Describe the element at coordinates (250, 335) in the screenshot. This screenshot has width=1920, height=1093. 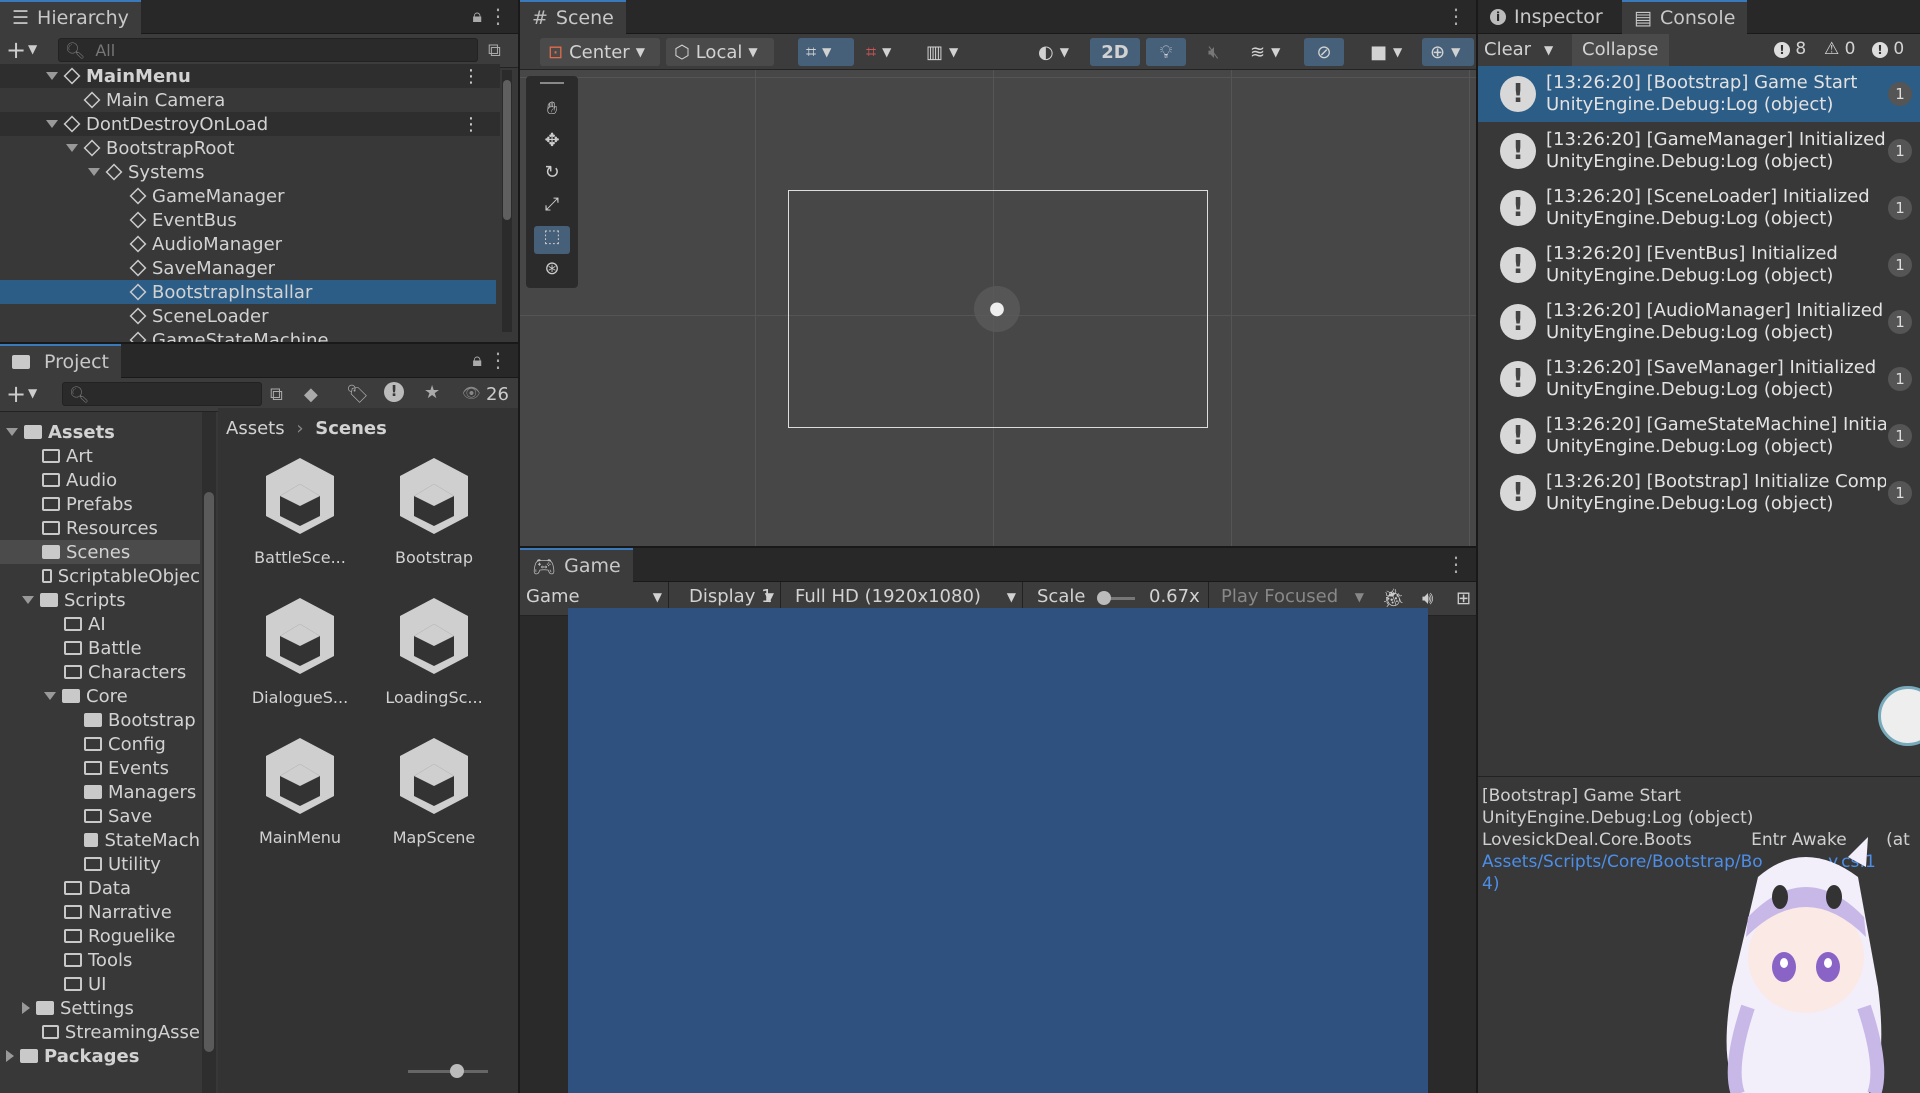
I see `hierarchy-item-gamestatemachine: GameStateMachine` at that location.